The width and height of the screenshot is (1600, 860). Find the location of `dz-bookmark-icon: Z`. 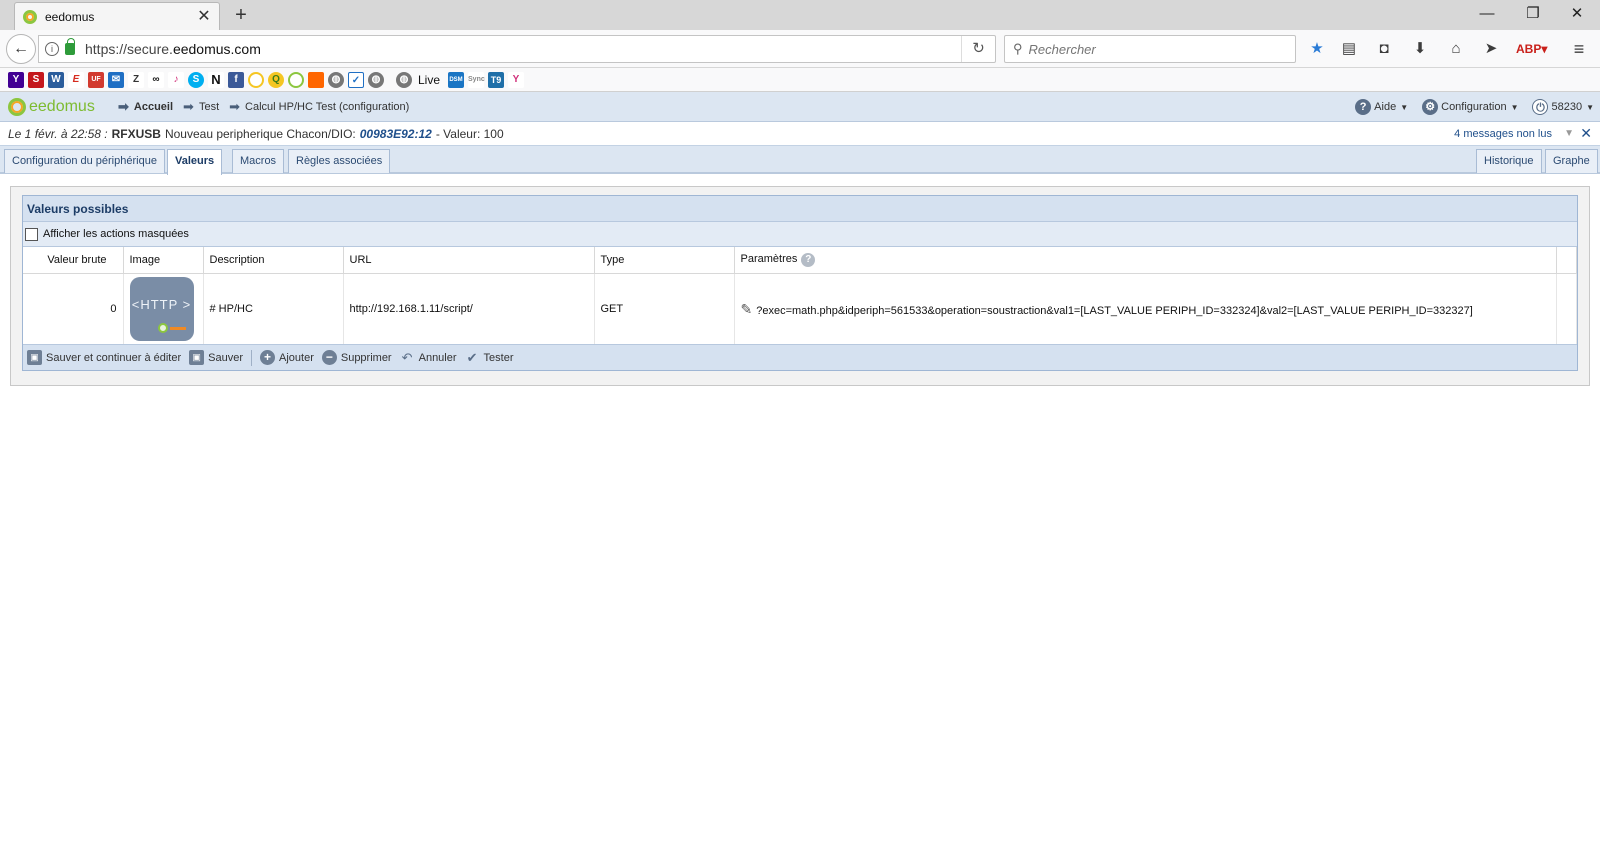

dz-bookmark-icon: Z is located at coordinates (136, 79).